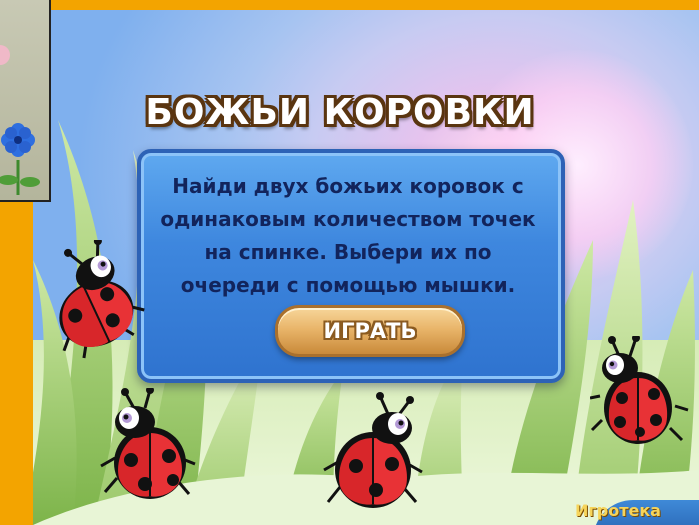  Describe the element at coordinates (370, 331) in the screenshot. I see `play-button: ИГРАТЬ` at that location.